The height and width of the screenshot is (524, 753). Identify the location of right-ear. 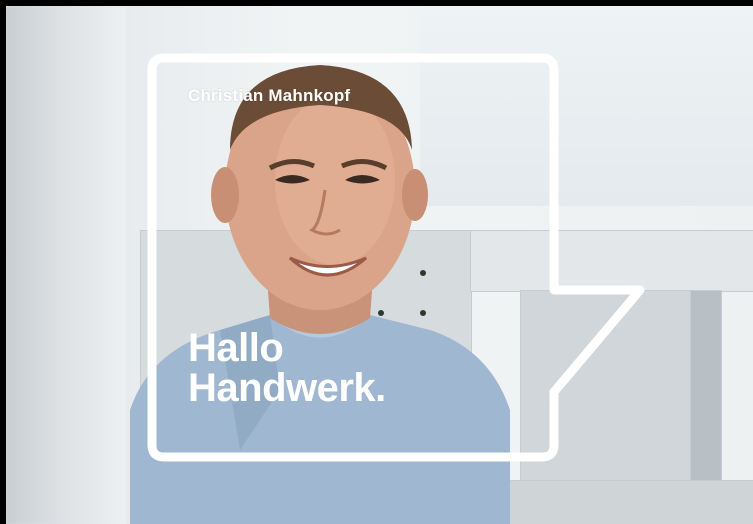
(415, 195).